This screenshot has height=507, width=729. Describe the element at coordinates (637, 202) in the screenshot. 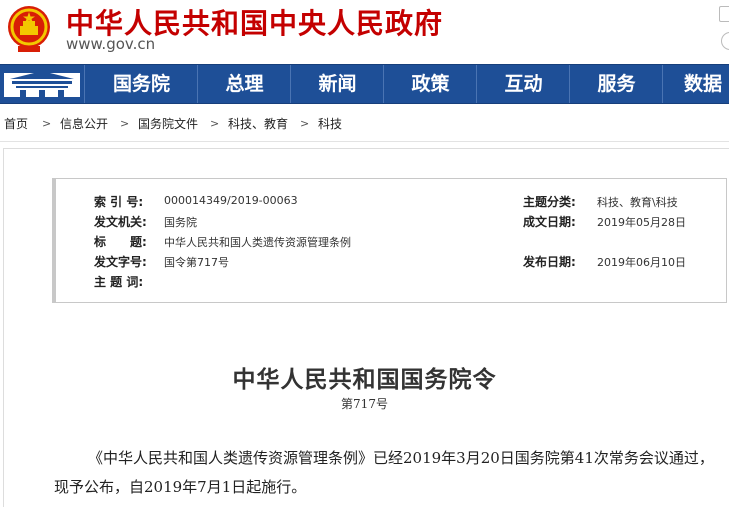

I see `topic-value: 科技、教育\科技` at that location.